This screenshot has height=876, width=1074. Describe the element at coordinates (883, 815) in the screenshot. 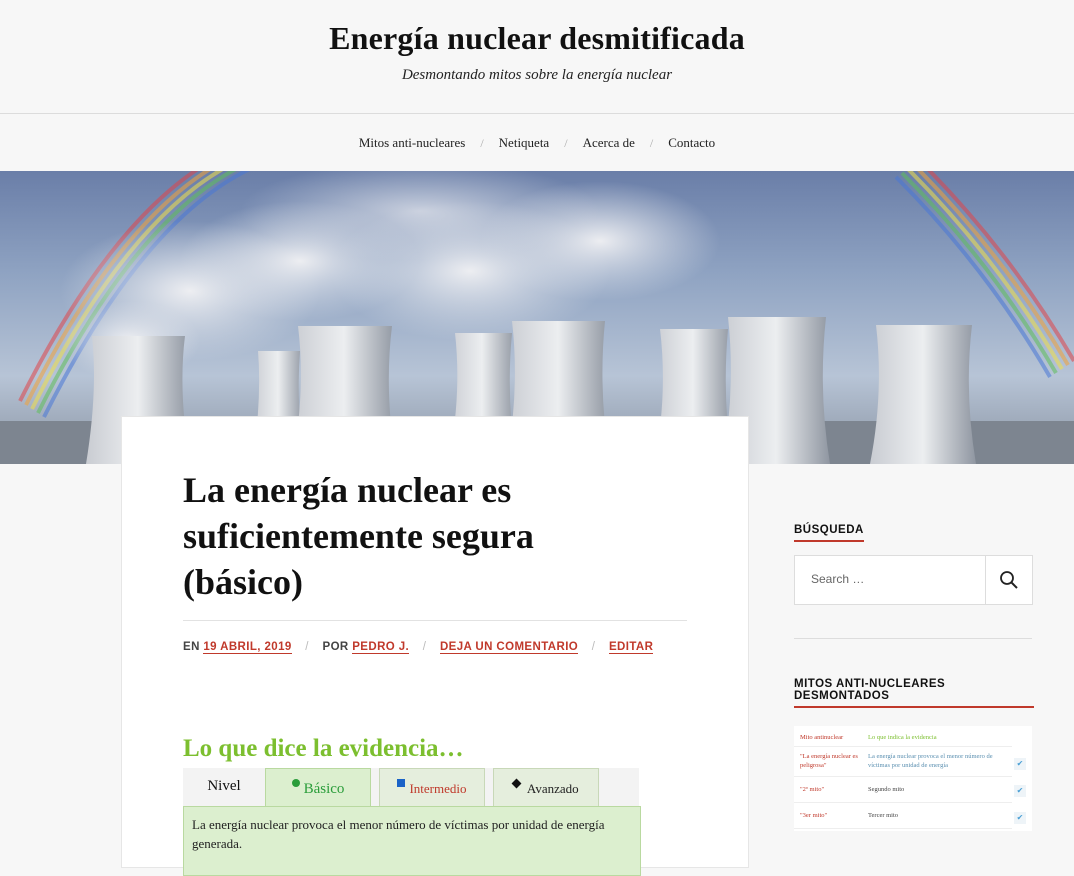

I see `table-cell: Tercer mito` at that location.